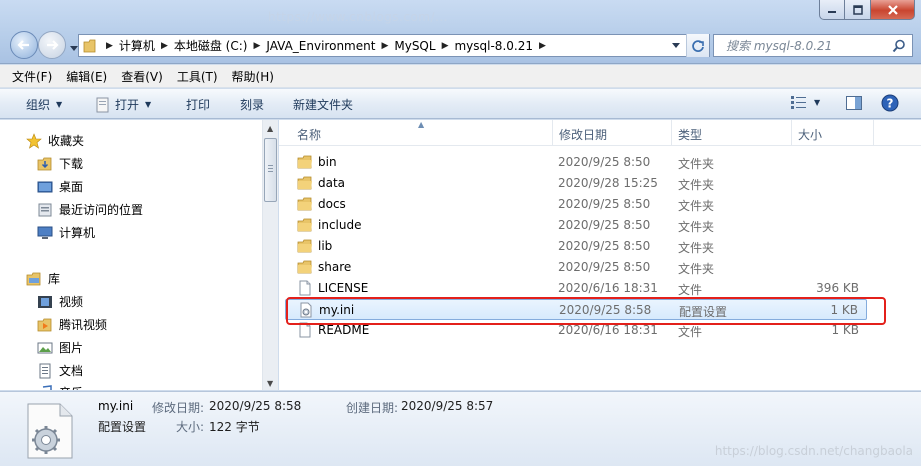  Describe the element at coordinates (137, 45) in the screenshot. I see `breadcrumb-computer: 计算机` at that location.